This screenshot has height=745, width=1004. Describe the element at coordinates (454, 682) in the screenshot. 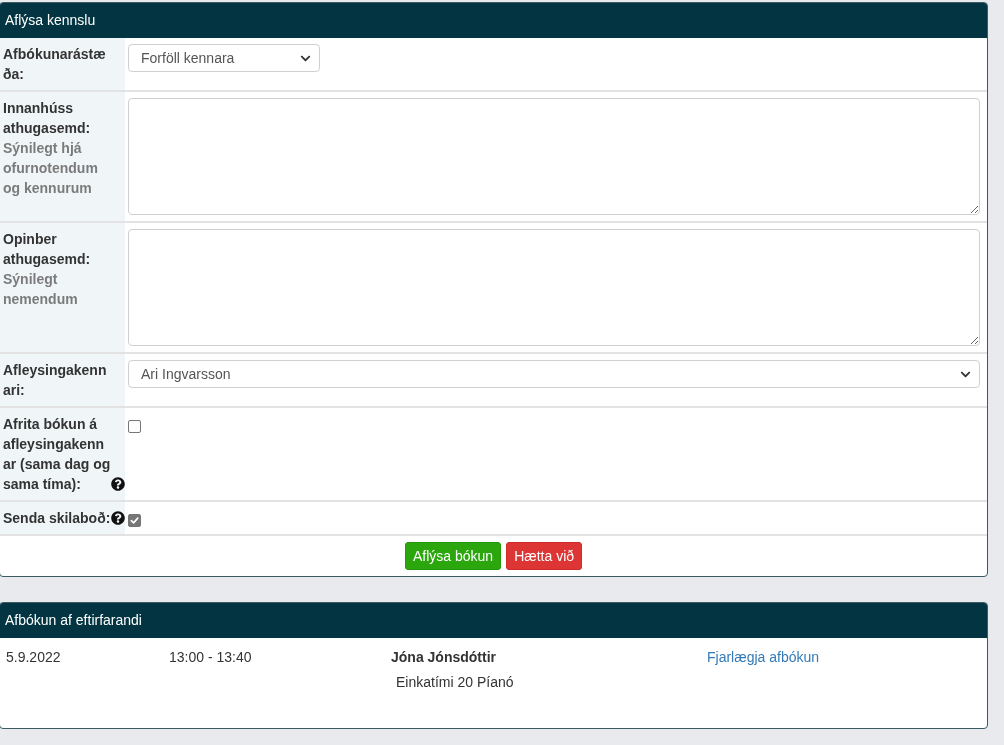

I see `lesson-name: Einkatími 20 Píanó` at that location.